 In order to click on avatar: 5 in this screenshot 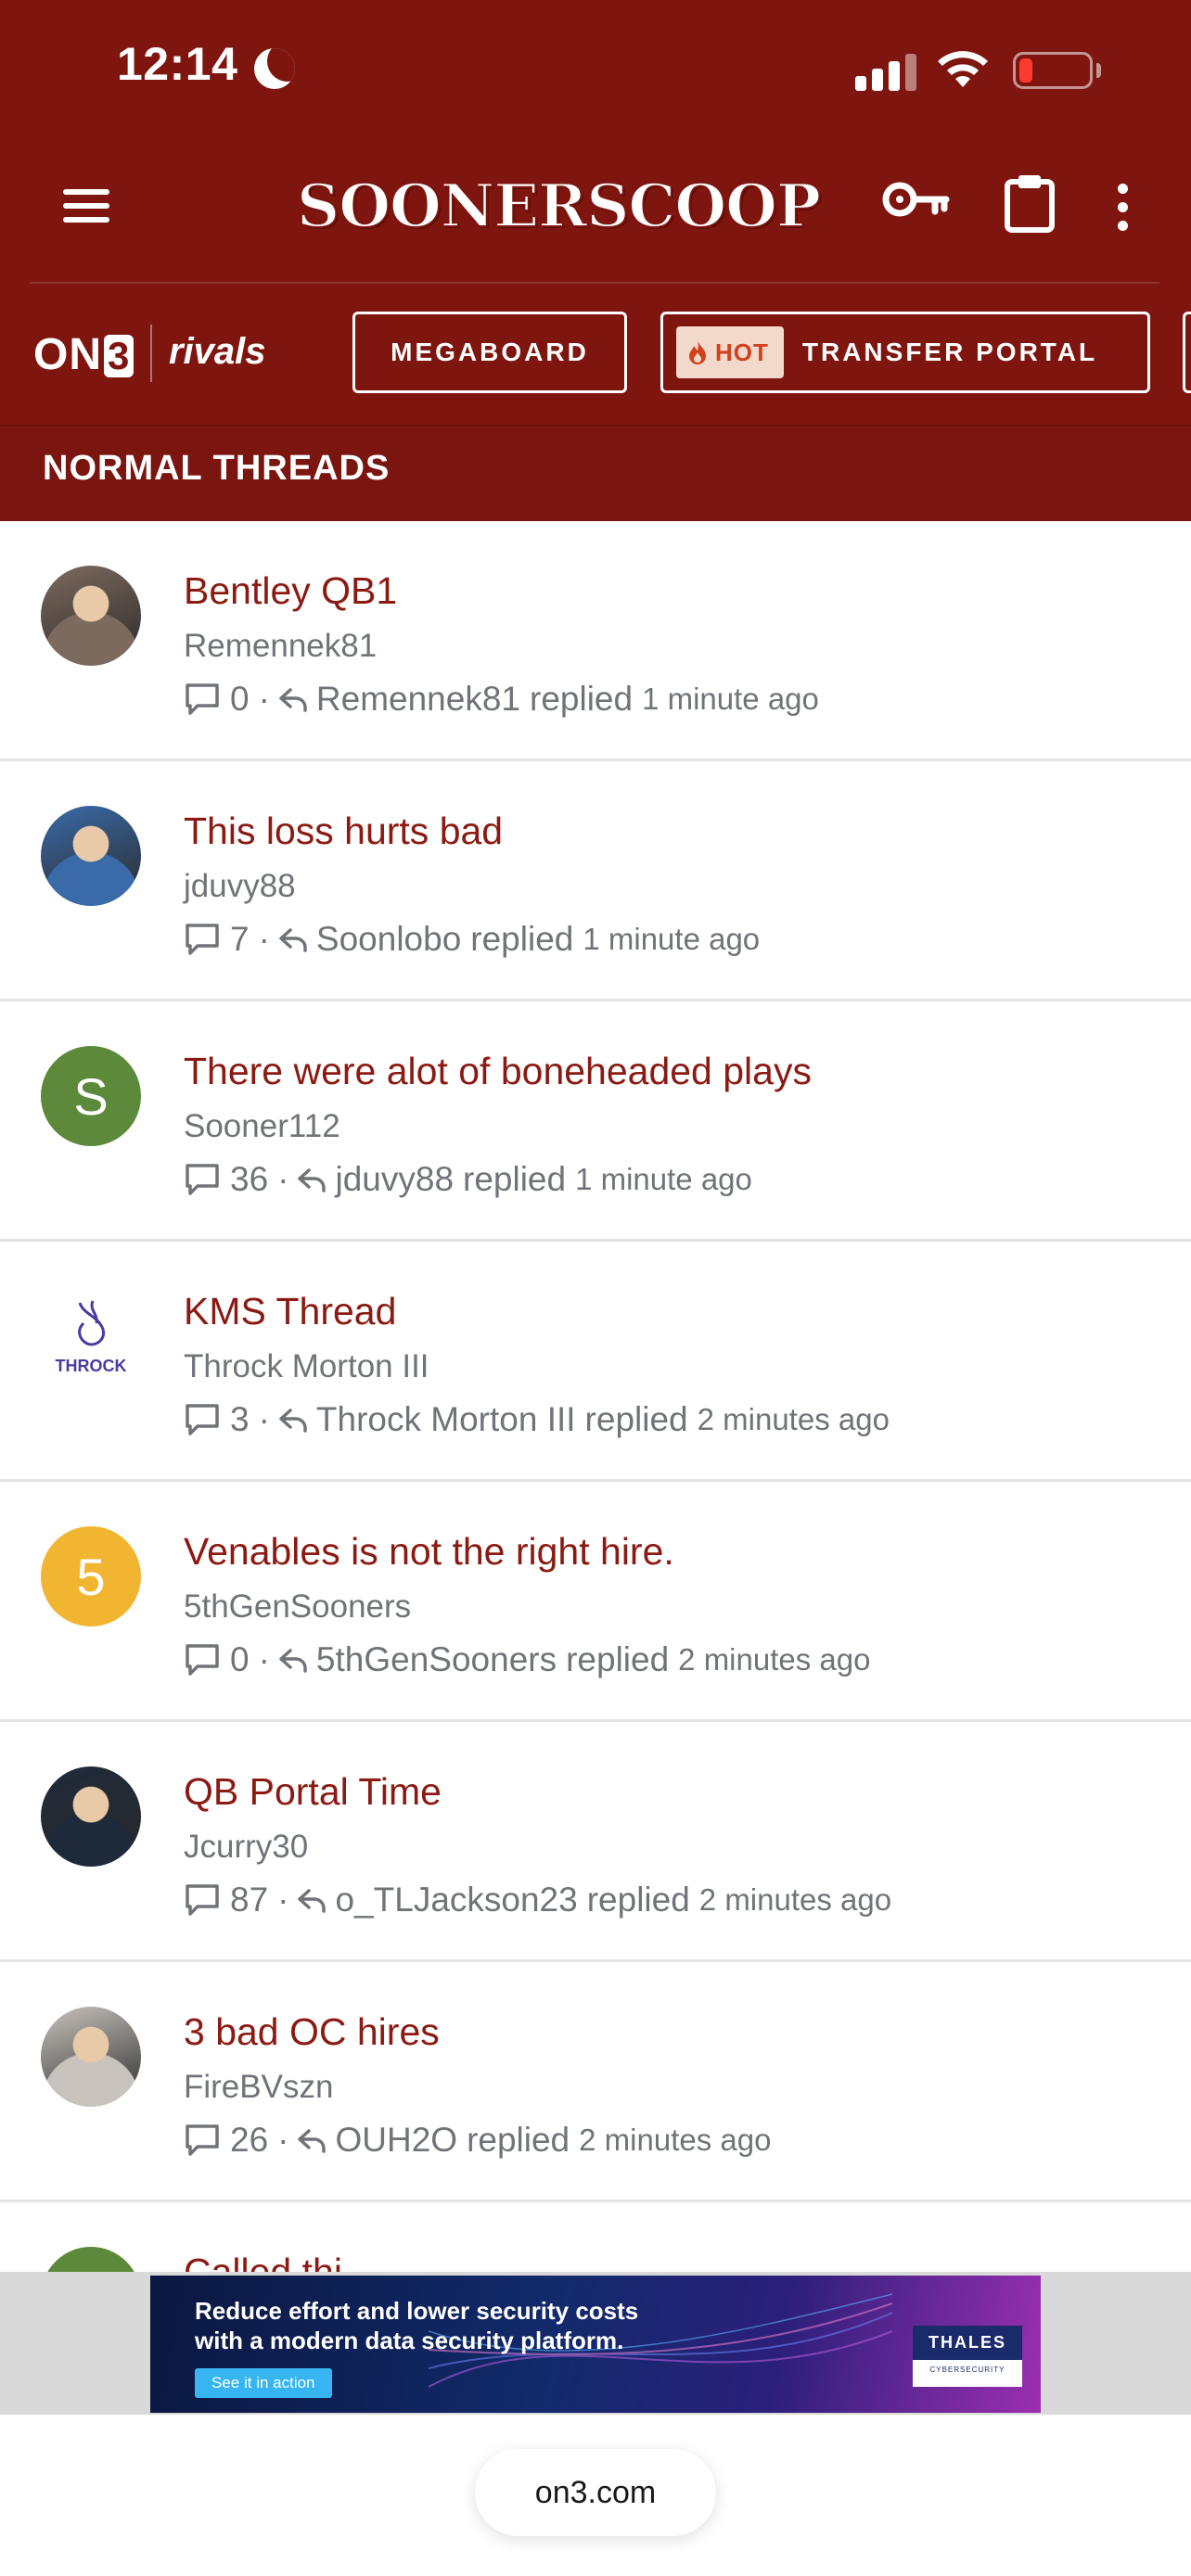, I will do `click(91, 1576)`.